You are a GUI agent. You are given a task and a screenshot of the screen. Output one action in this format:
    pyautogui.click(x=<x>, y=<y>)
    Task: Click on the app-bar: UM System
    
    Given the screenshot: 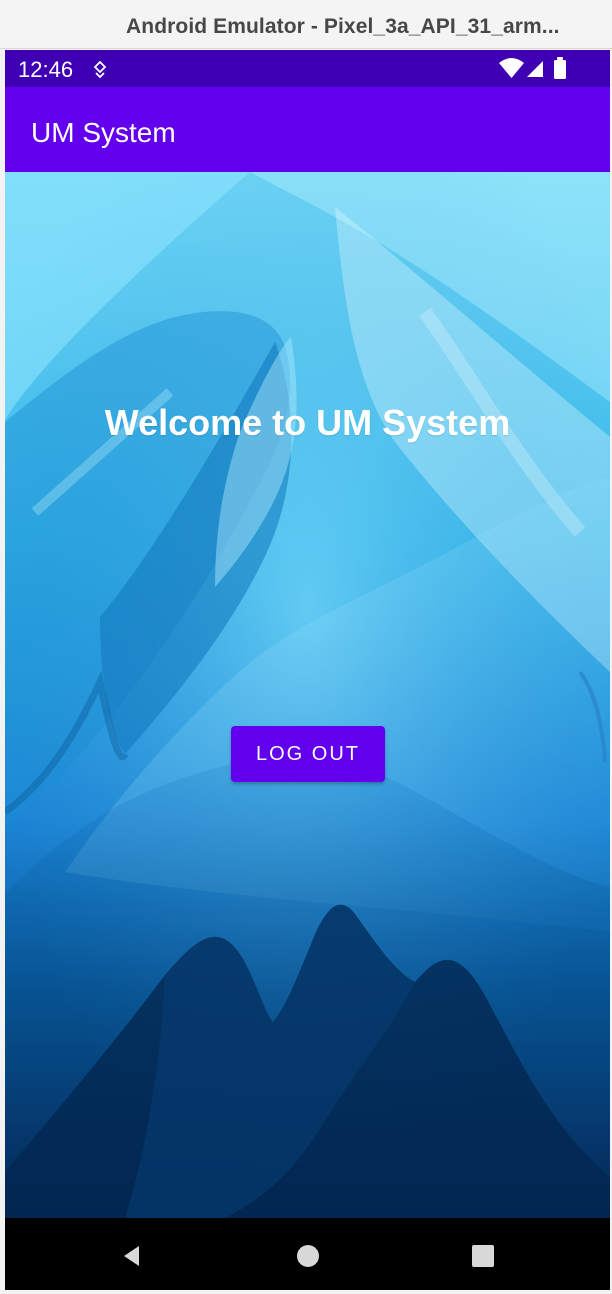 What is the action you would take?
    pyautogui.click(x=307, y=129)
    